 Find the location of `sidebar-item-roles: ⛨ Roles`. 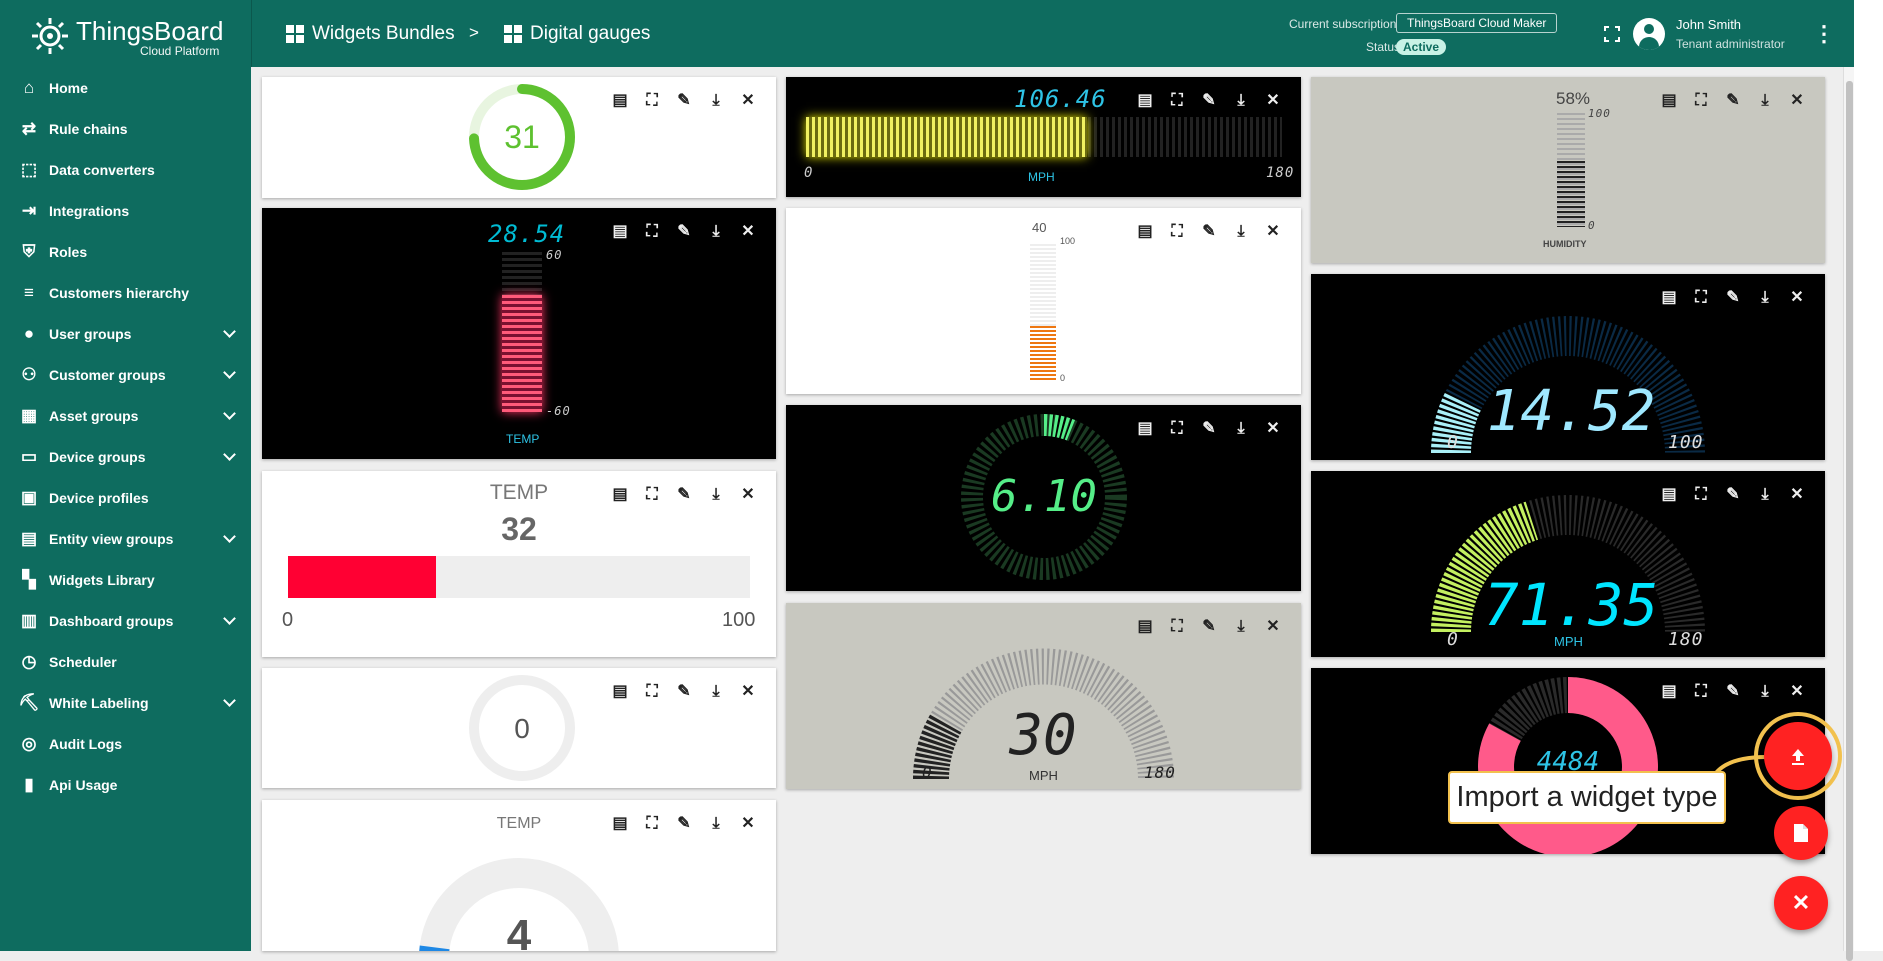

sidebar-item-roles: ⛨ Roles is located at coordinates (125, 251).